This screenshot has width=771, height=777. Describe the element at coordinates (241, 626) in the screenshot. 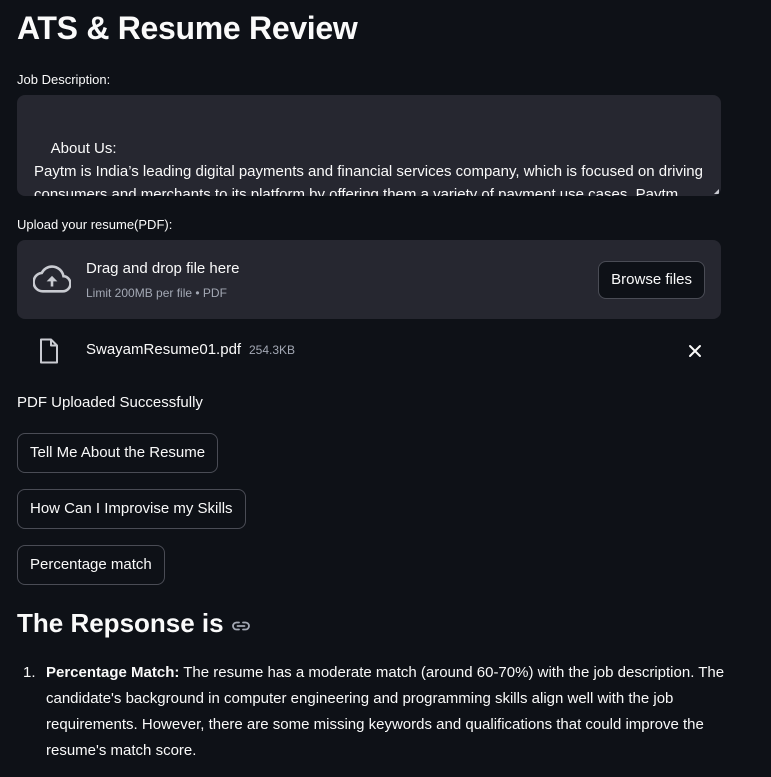

I see `link-icon` at that location.